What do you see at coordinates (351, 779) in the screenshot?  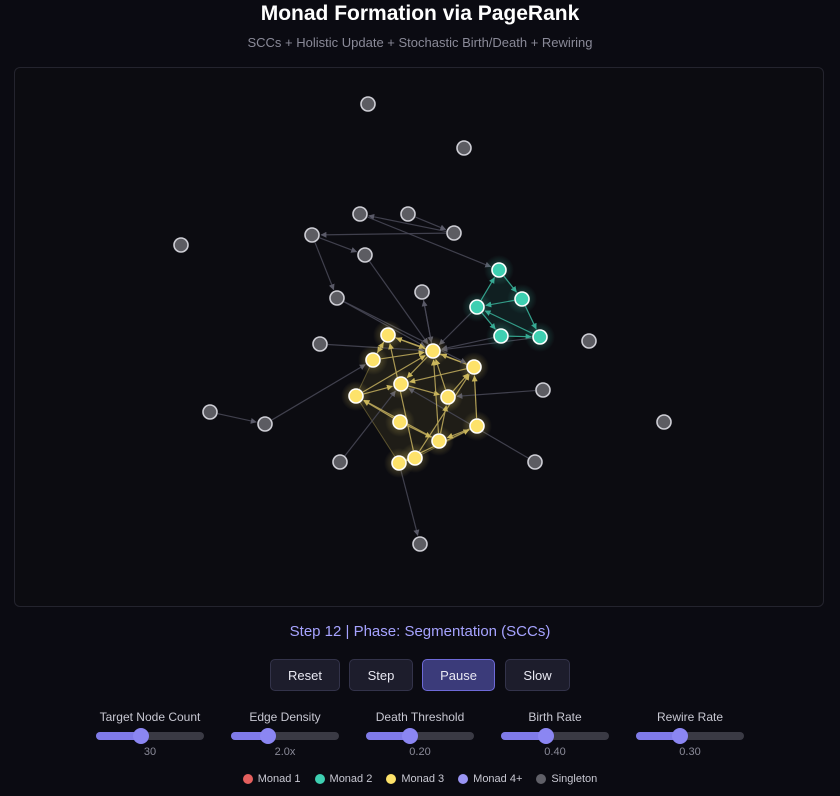 I see `legend-label: Monad 2` at bounding box center [351, 779].